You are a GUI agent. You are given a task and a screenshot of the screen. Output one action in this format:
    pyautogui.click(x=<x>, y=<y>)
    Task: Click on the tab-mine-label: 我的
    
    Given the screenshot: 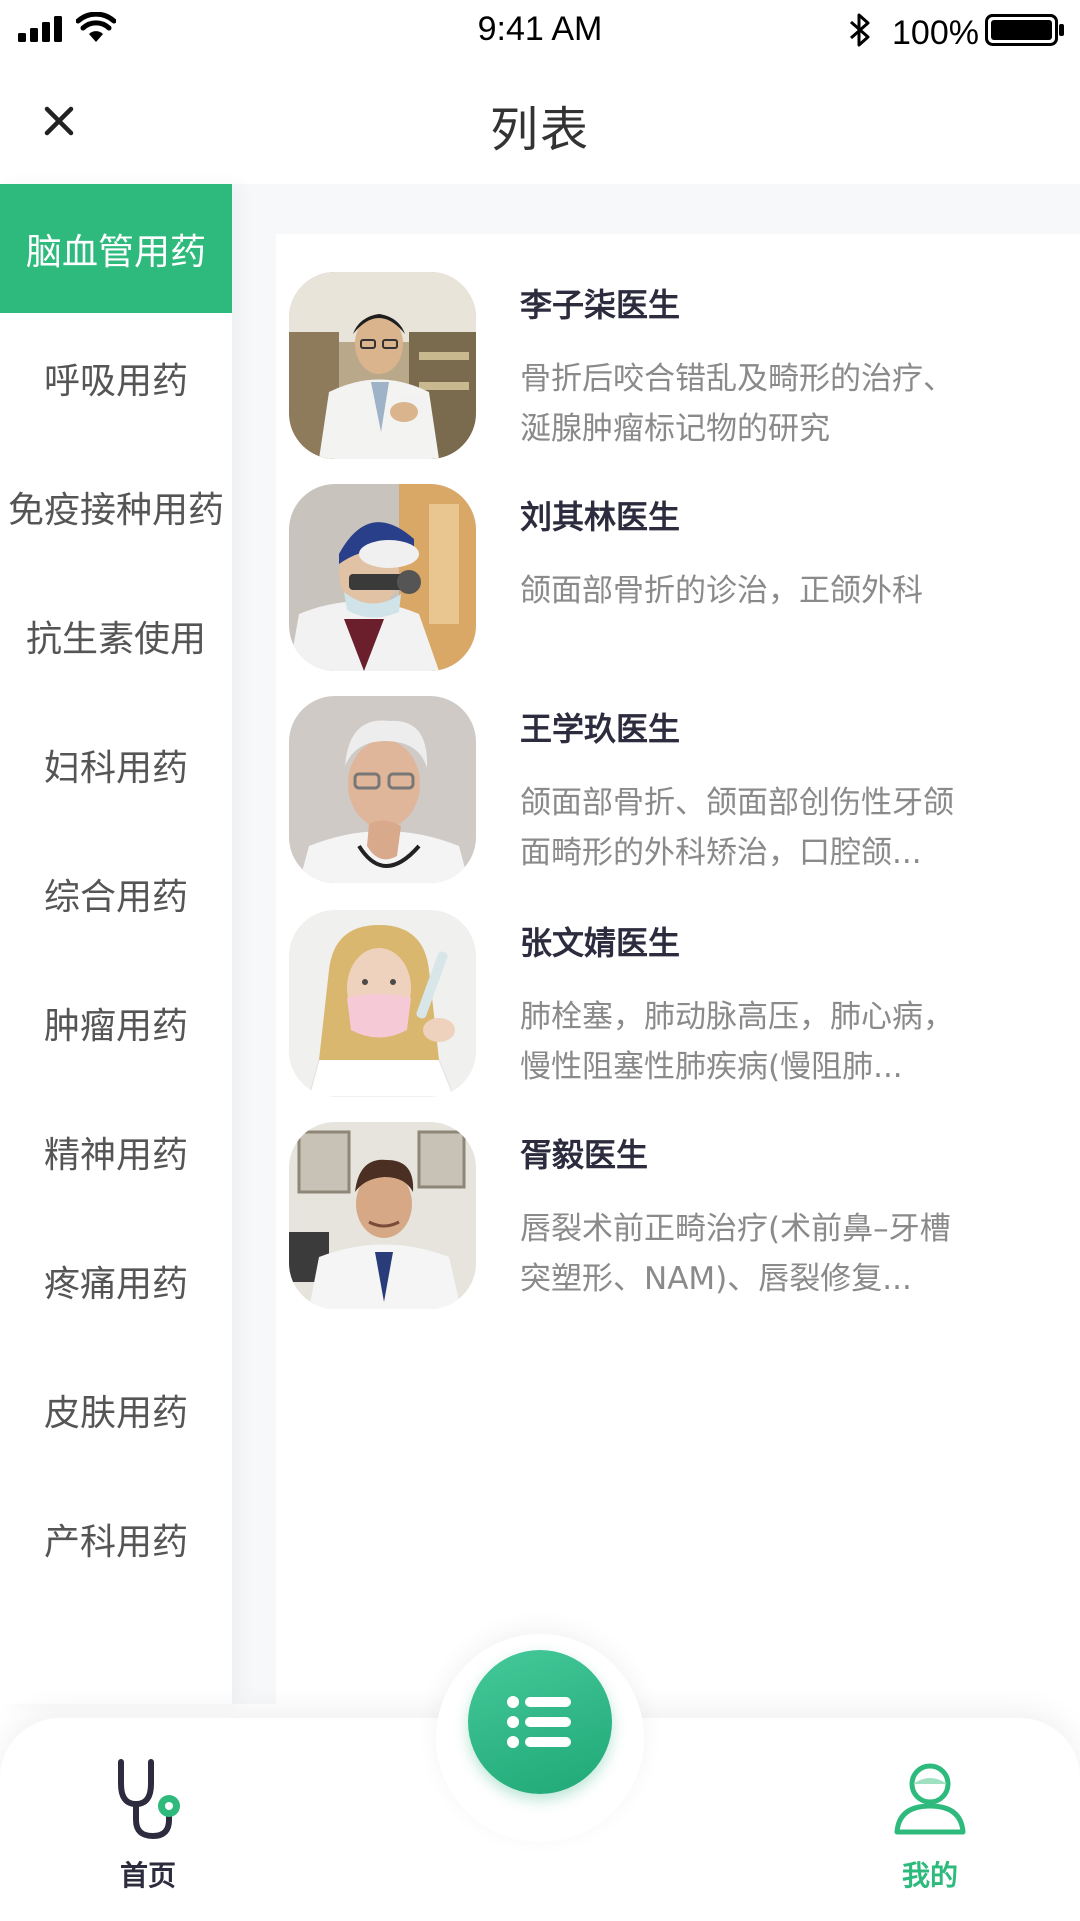 What is the action you would take?
    pyautogui.click(x=929, y=1875)
    